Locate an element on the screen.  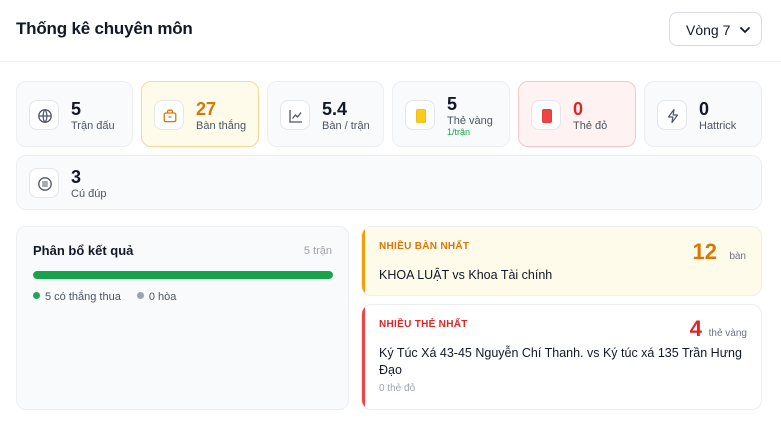
most-goals-unit: bàn is located at coordinates (737, 256).